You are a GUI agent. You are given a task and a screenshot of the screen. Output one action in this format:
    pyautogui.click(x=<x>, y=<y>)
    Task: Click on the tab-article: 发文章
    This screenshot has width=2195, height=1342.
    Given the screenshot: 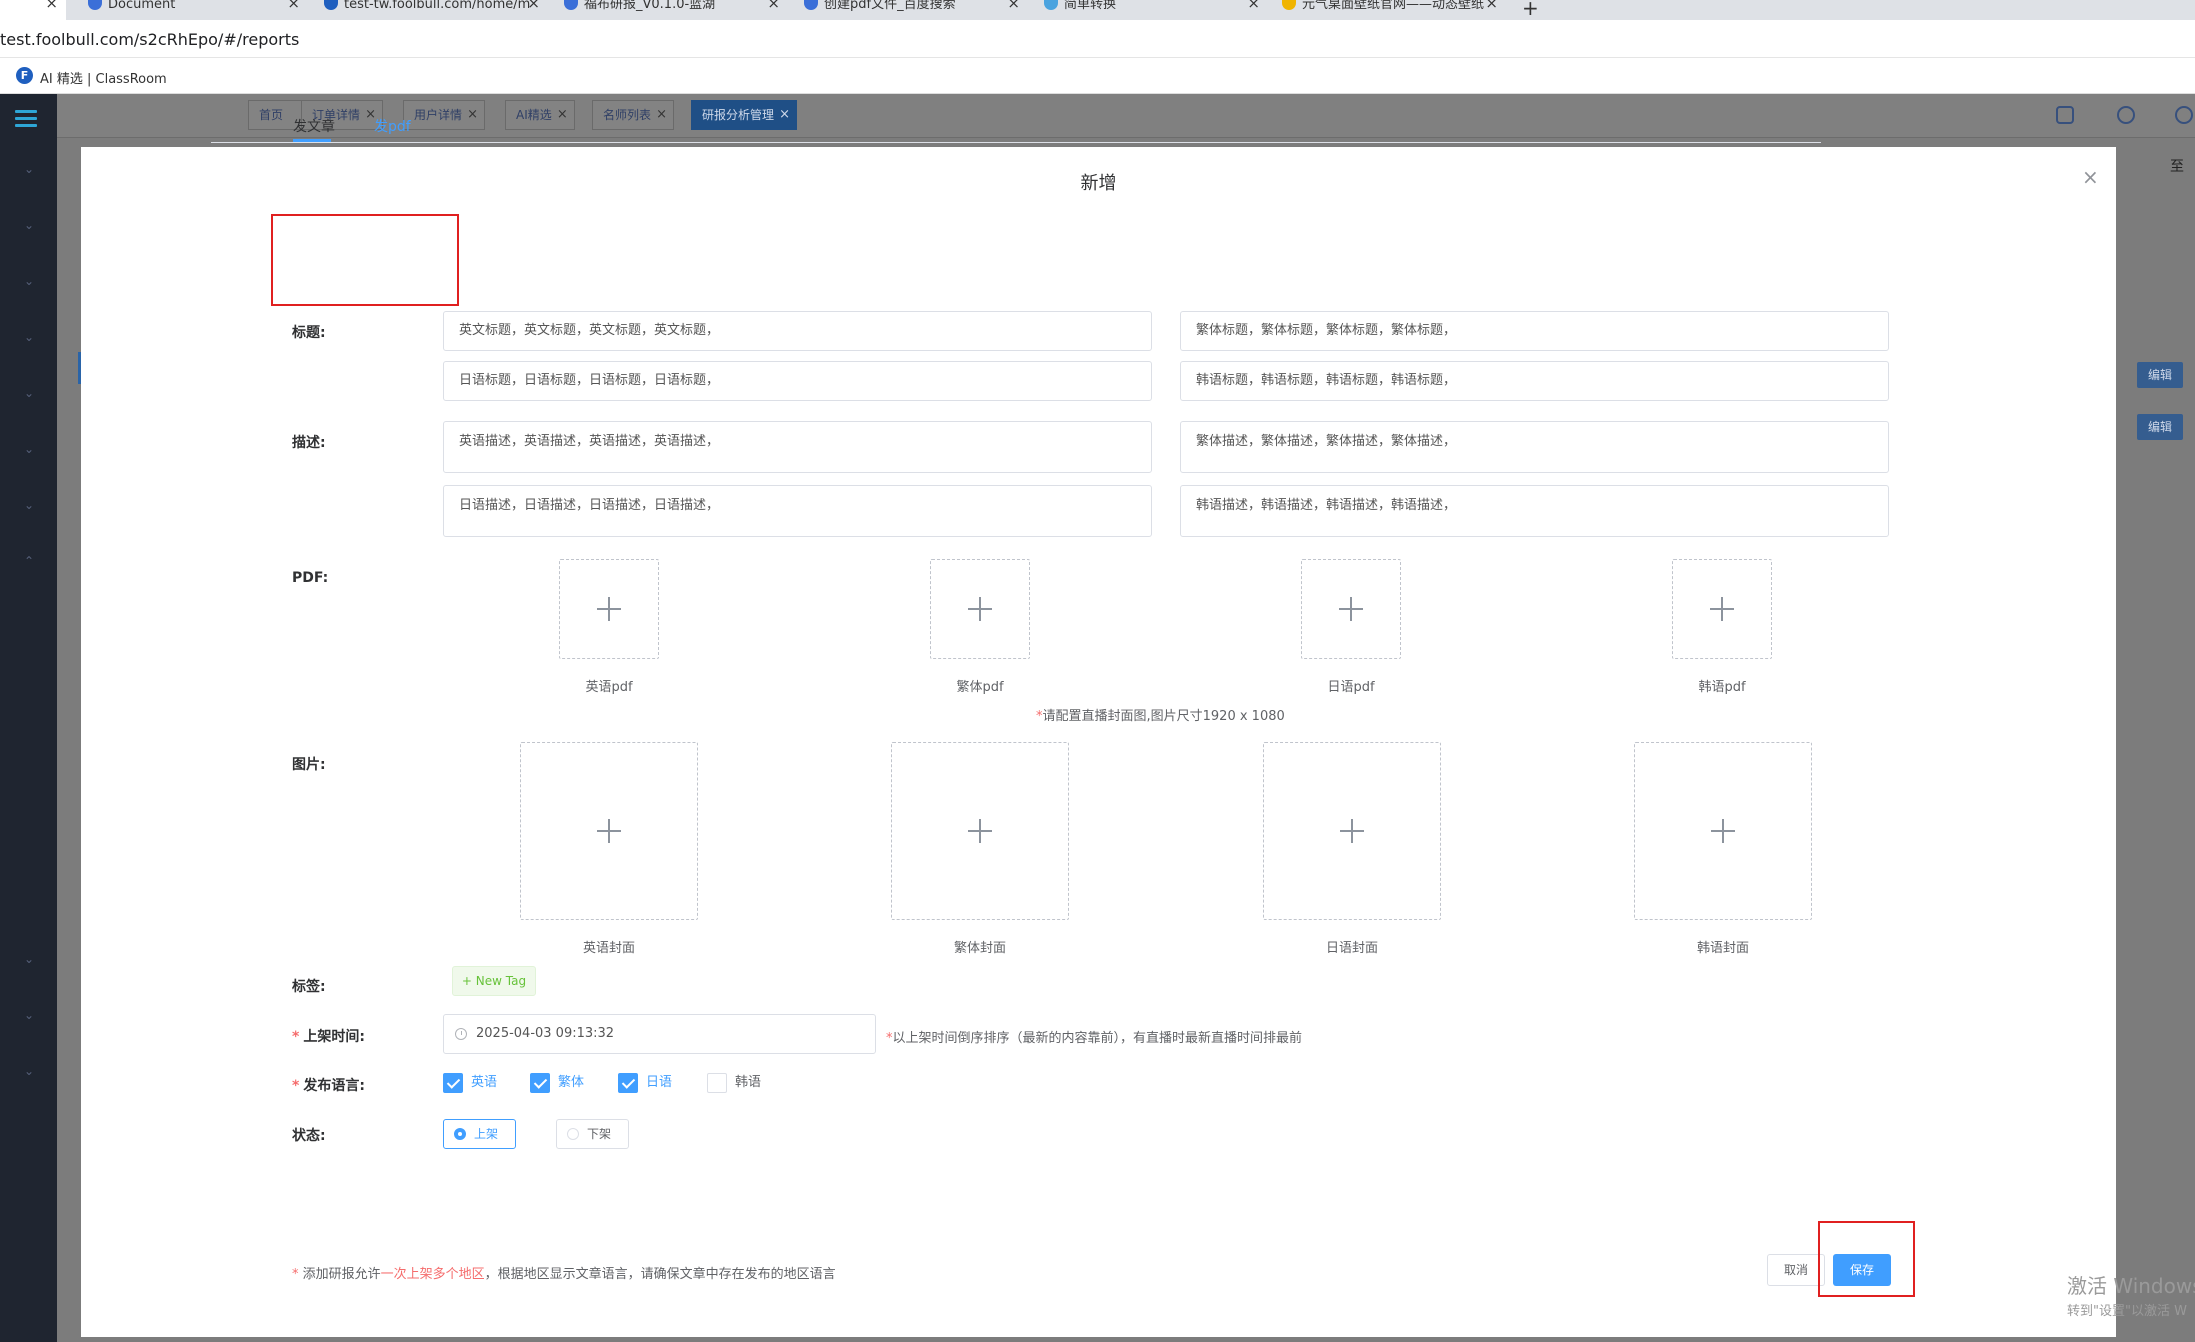 What is the action you would take?
    pyautogui.click(x=314, y=126)
    